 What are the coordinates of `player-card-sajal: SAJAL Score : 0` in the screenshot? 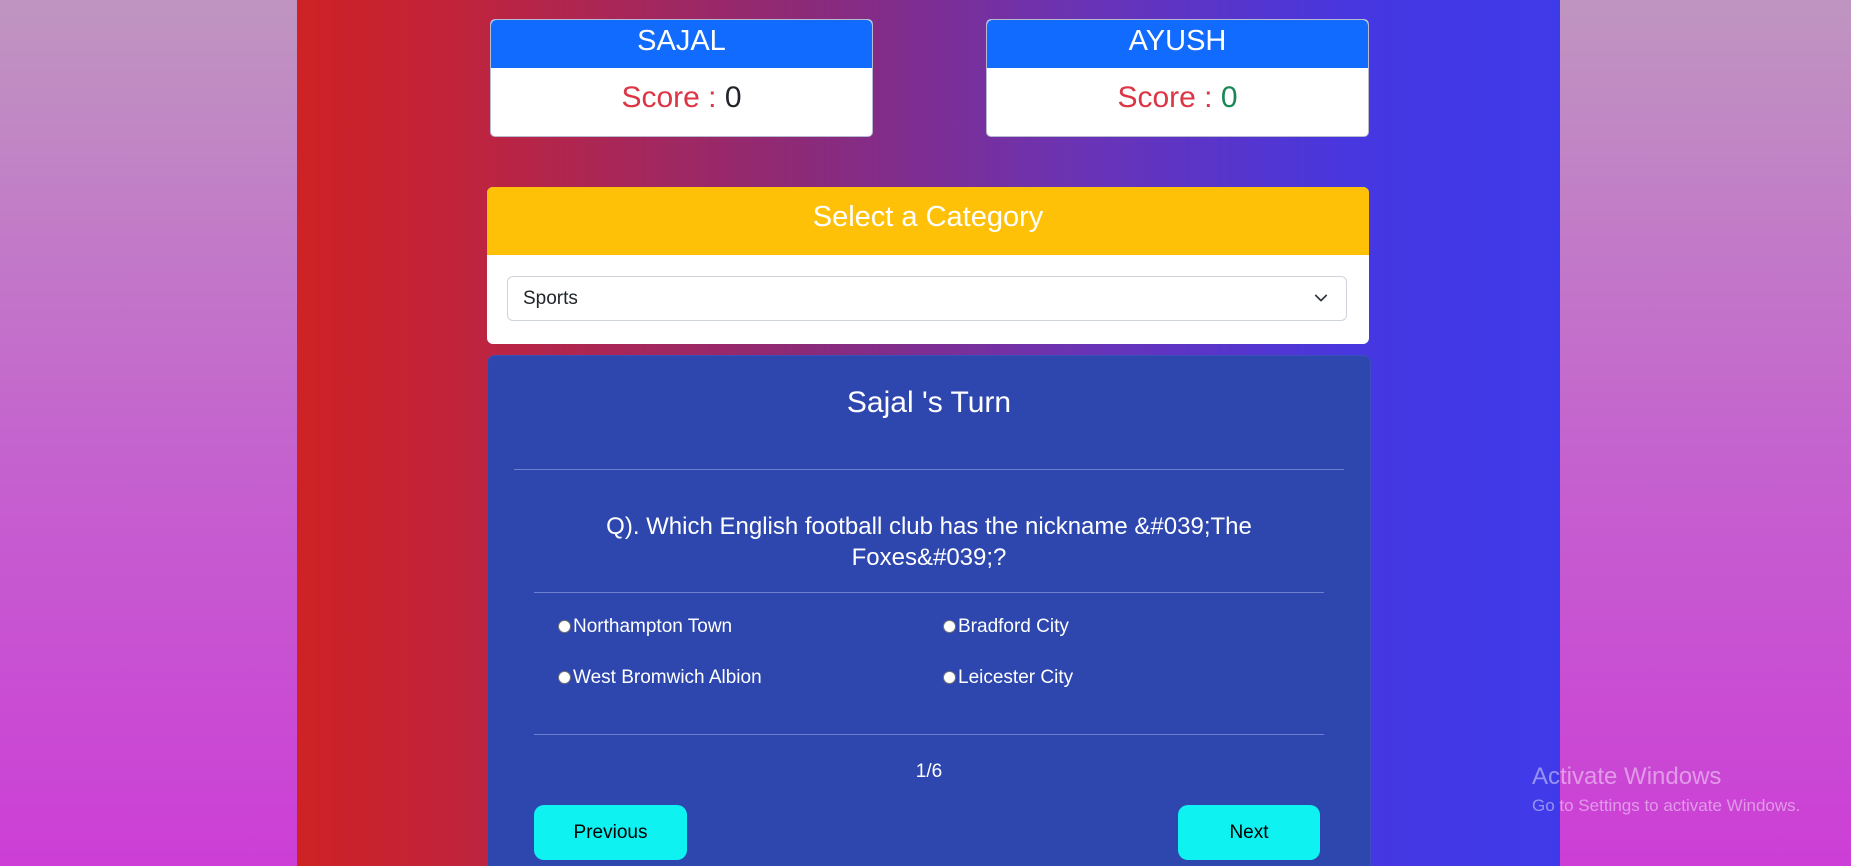 It's located at (681, 78).